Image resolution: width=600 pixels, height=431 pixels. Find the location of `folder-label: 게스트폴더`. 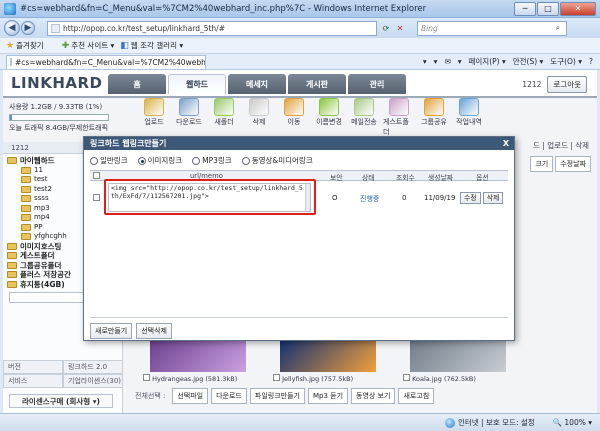

folder-label: 게스트폴더 is located at coordinates (37, 255).